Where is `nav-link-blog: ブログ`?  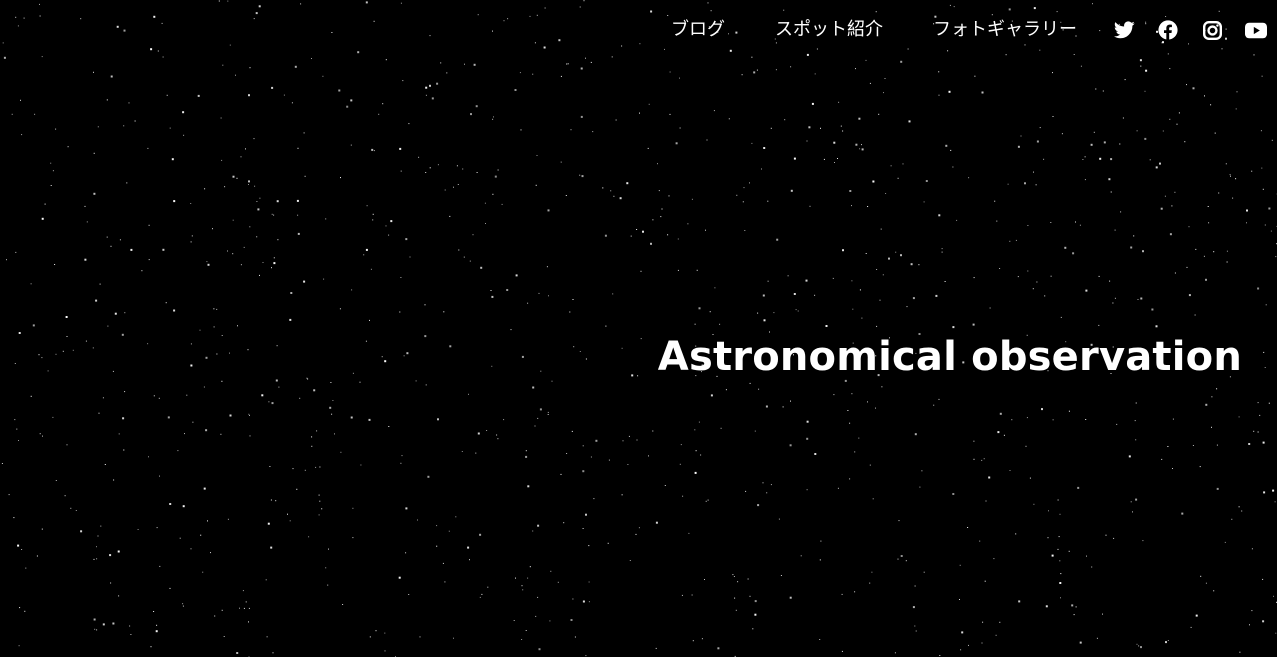
nav-link-blog: ブログ is located at coordinates (698, 30).